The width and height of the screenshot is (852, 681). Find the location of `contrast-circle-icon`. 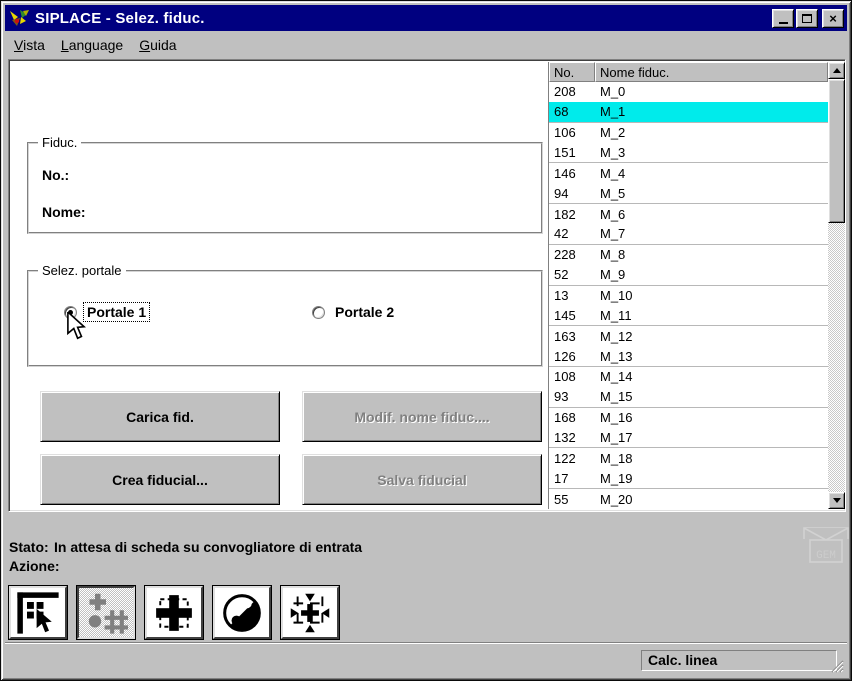

contrast-circle-icon is located at coordinates (242, 612).